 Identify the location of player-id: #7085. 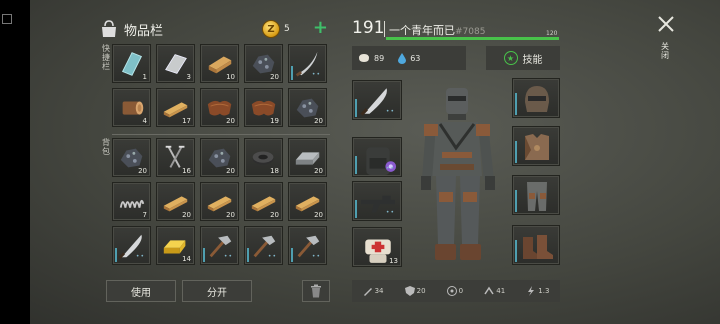
(470, 32).